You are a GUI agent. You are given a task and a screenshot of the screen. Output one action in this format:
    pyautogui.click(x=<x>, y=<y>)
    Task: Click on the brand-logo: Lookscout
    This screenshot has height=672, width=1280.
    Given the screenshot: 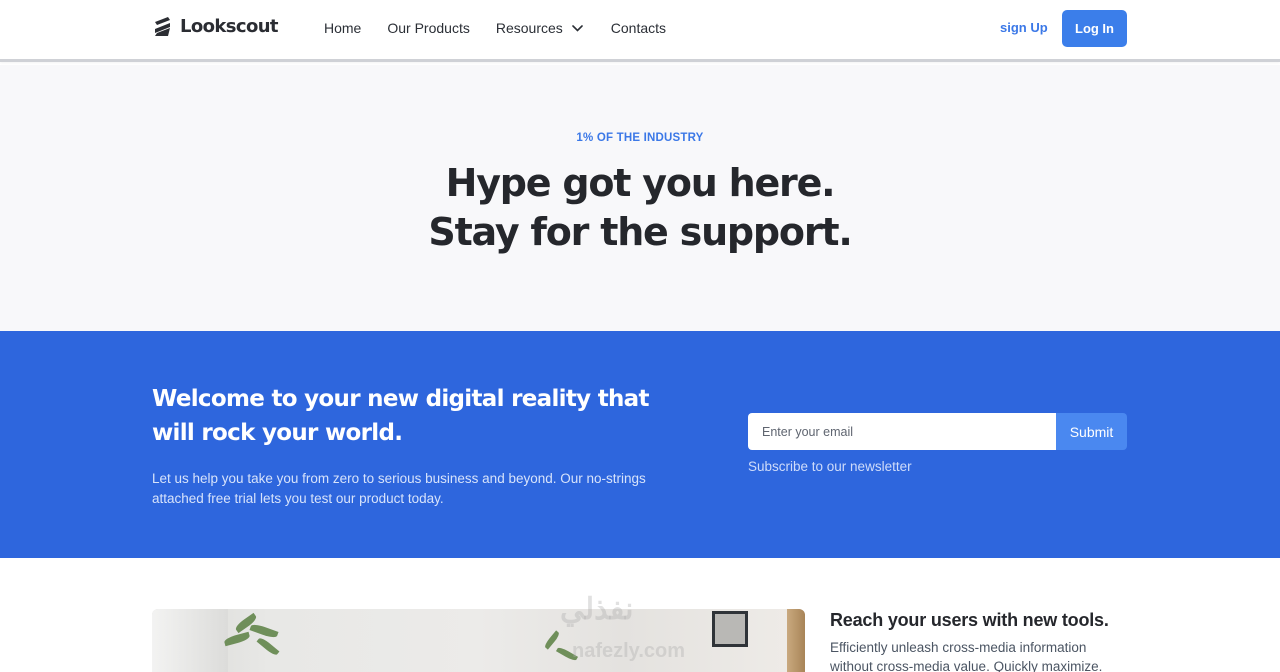 What is the action you would take?
    pyautogui.click(x=215, y=26)
    